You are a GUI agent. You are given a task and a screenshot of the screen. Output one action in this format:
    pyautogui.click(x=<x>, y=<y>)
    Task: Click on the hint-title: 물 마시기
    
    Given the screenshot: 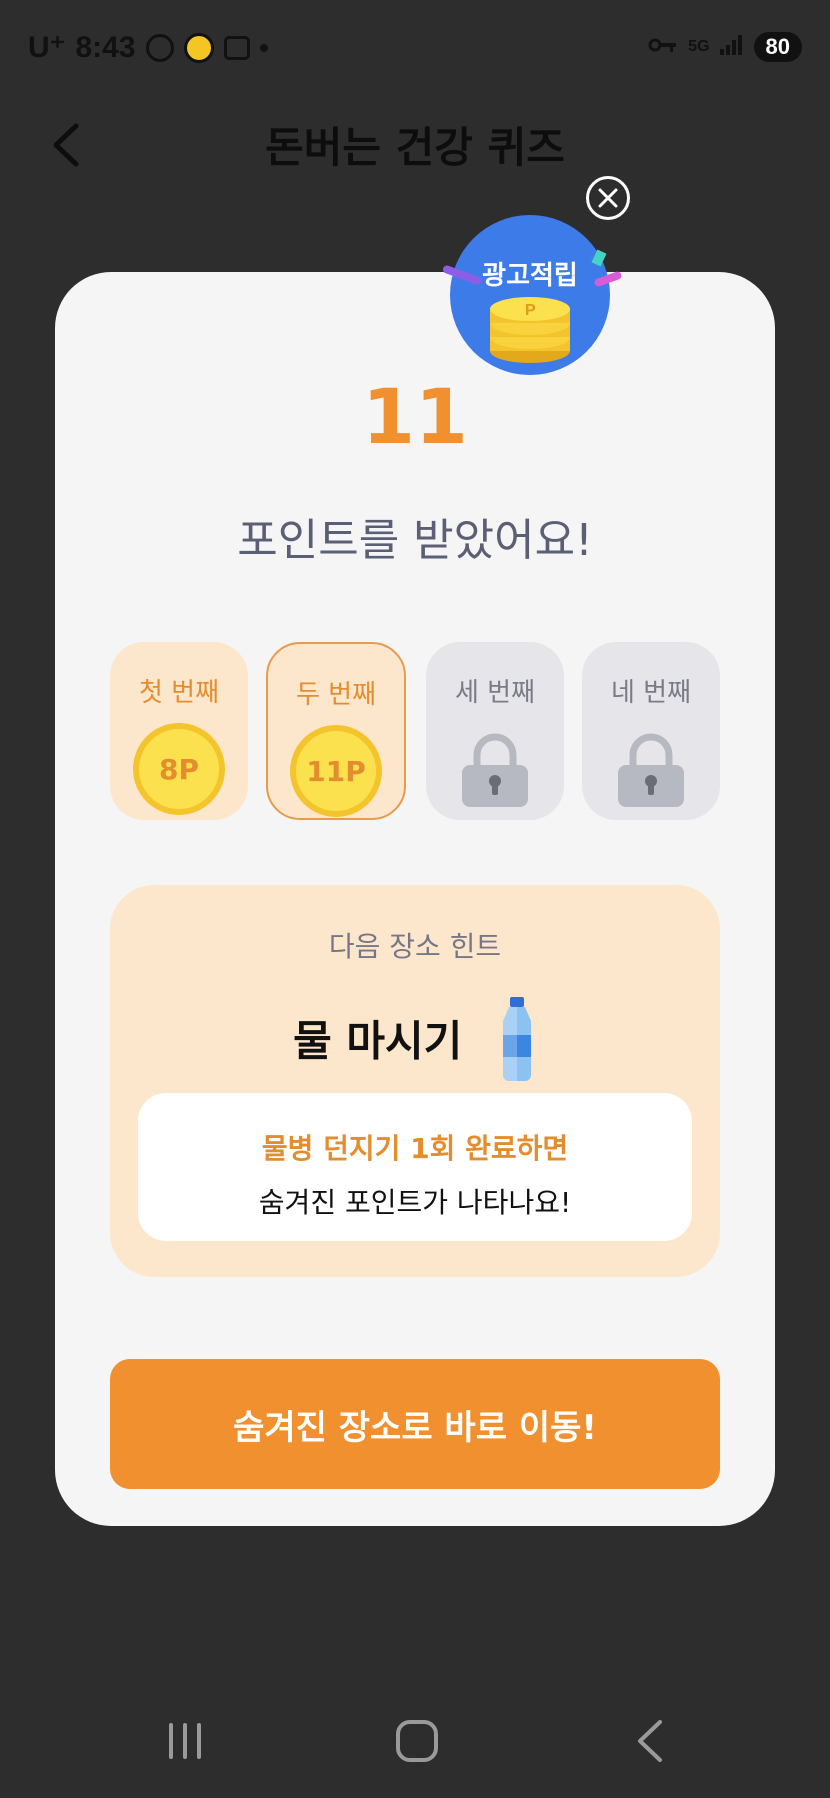 What is the action you would take?
    pyautogui.click(x=415, y=1044)
    